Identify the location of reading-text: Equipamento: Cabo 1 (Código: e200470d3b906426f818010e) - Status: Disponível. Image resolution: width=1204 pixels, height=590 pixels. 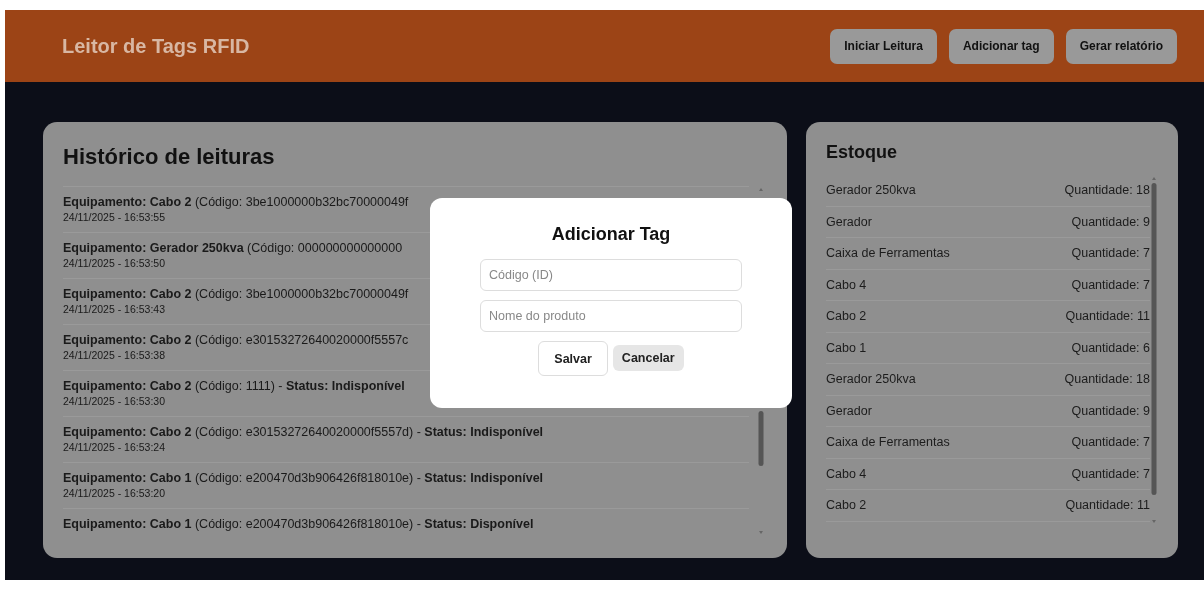
(298, 524).